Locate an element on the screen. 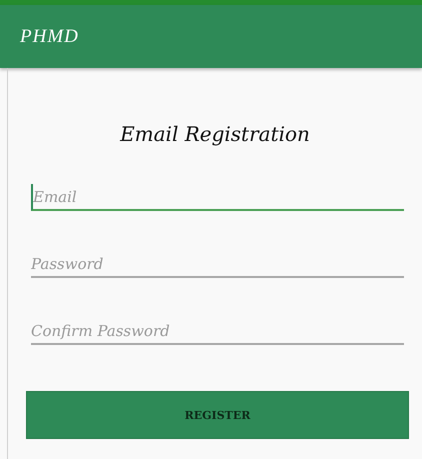 This screenshot has width=422, height=459. input-field: Email is located at coordinates (217, 197).